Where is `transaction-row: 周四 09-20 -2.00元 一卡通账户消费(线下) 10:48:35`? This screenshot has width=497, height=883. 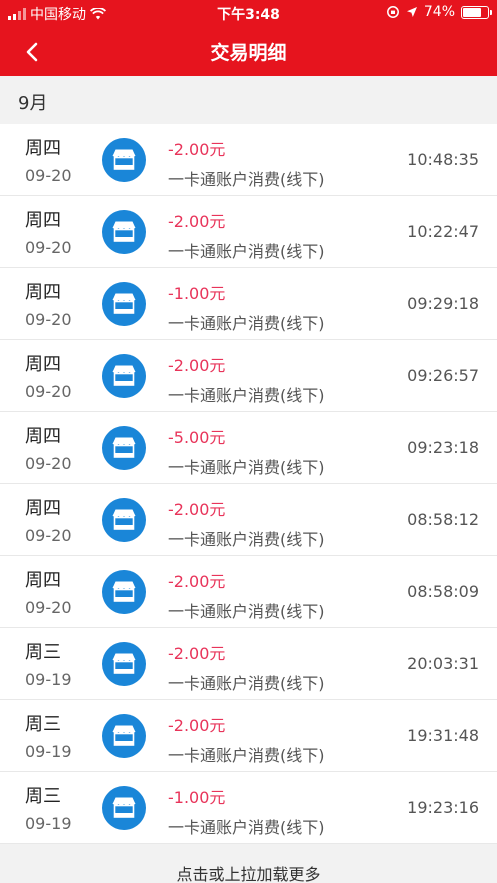 transaction-row: 周四 09-20 -2.00元 一卡通账户消费(线下) 10:48:35 is located at coordinates (248, 160).